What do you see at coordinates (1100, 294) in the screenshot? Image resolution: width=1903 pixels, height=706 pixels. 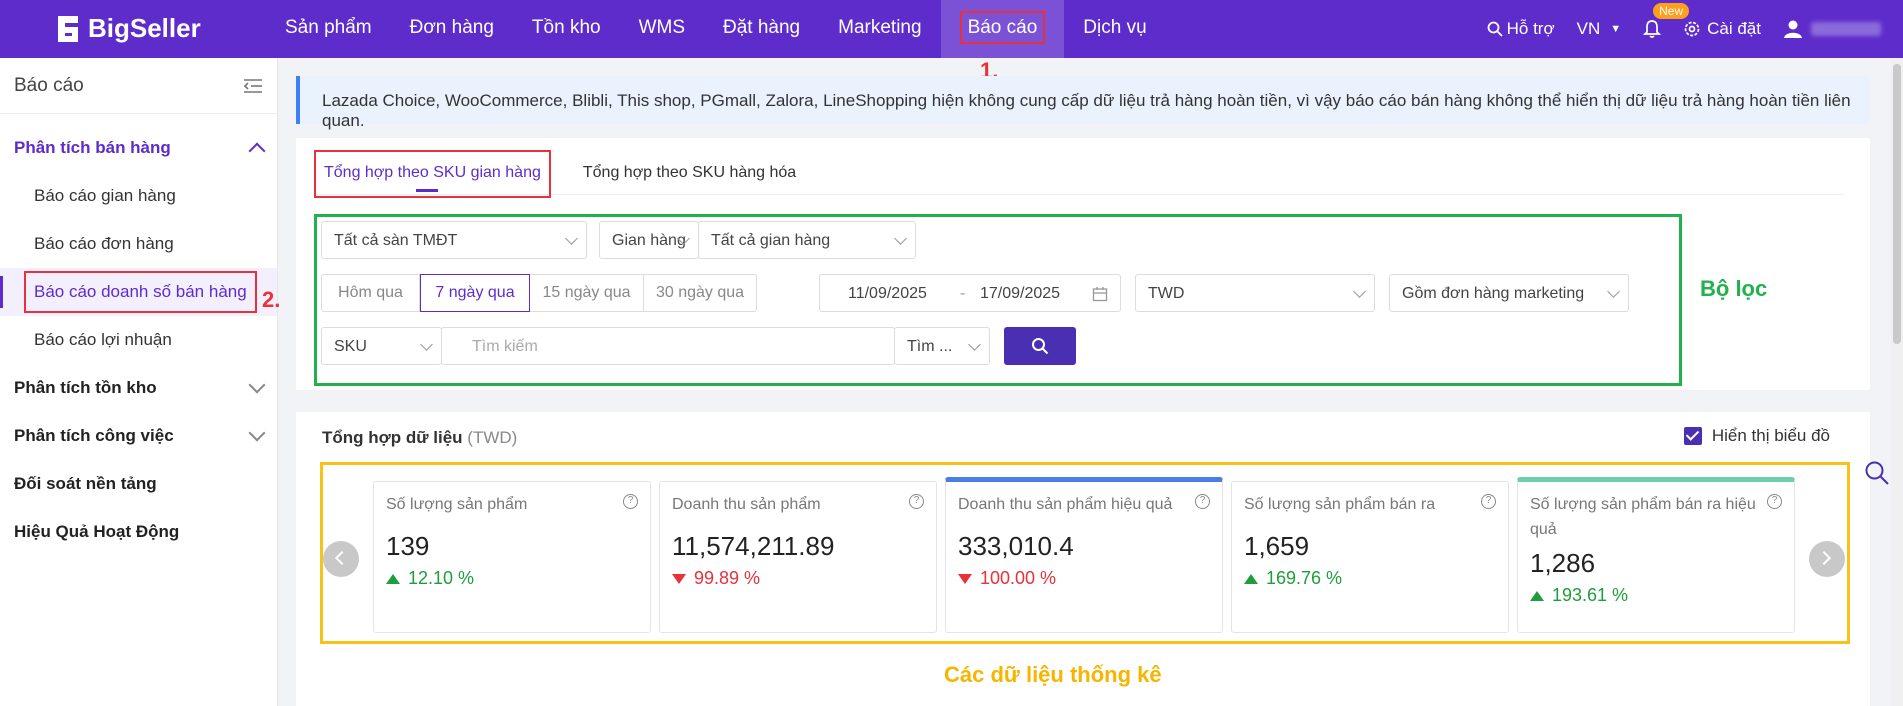 I see `calendar-icon` at bounding box center [1100, 294].